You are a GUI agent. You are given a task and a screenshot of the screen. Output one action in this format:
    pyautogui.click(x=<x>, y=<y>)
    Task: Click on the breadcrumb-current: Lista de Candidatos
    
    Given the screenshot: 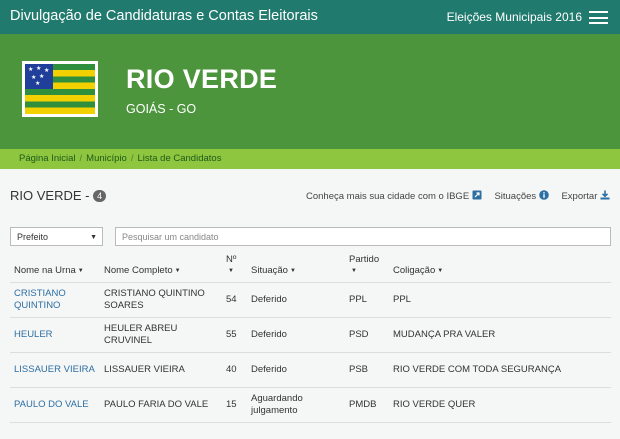 What is the action you would take?
    pyautogui.click(x=179, y=158)
    